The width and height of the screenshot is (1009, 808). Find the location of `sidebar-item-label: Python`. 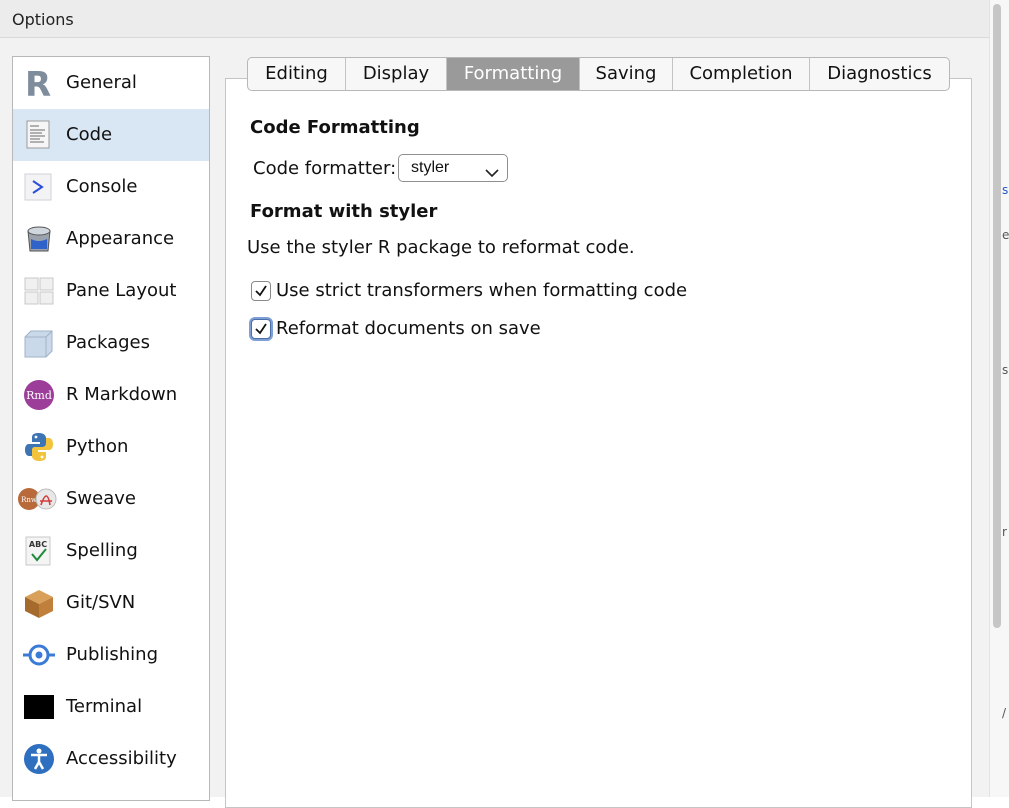

sidebar-item-label: Python is located at coordinates (97, 446).